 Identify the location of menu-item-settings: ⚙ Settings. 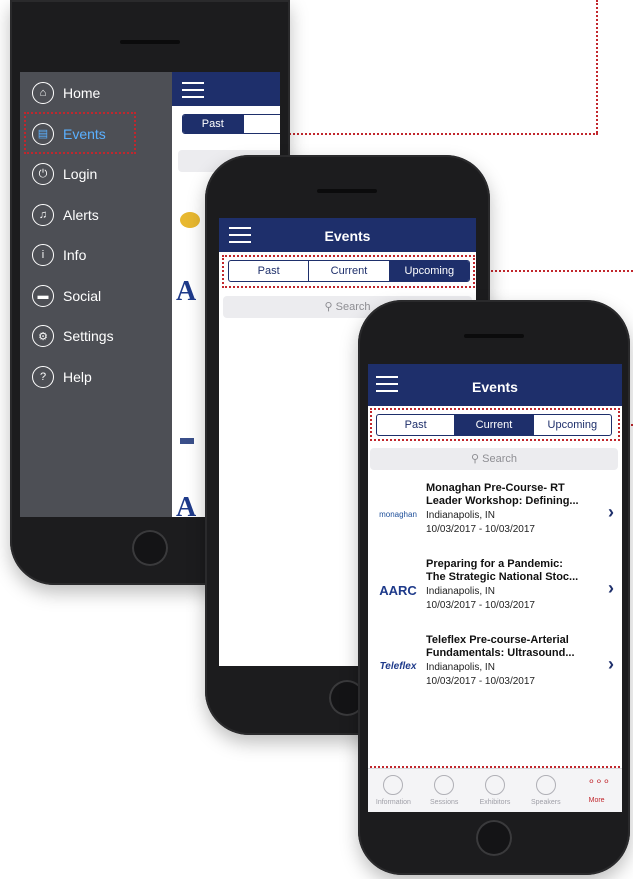
(73, 336).